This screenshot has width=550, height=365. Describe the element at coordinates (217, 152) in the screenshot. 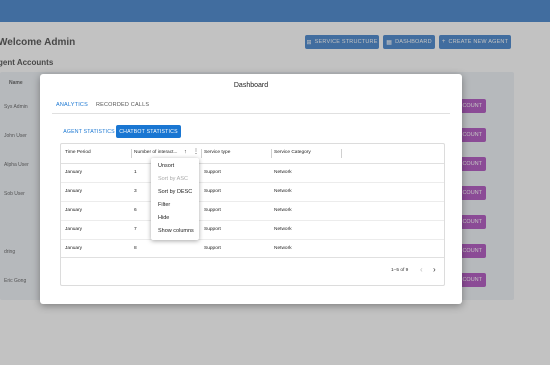

I see `column-header-service-type: Service type` at that location.